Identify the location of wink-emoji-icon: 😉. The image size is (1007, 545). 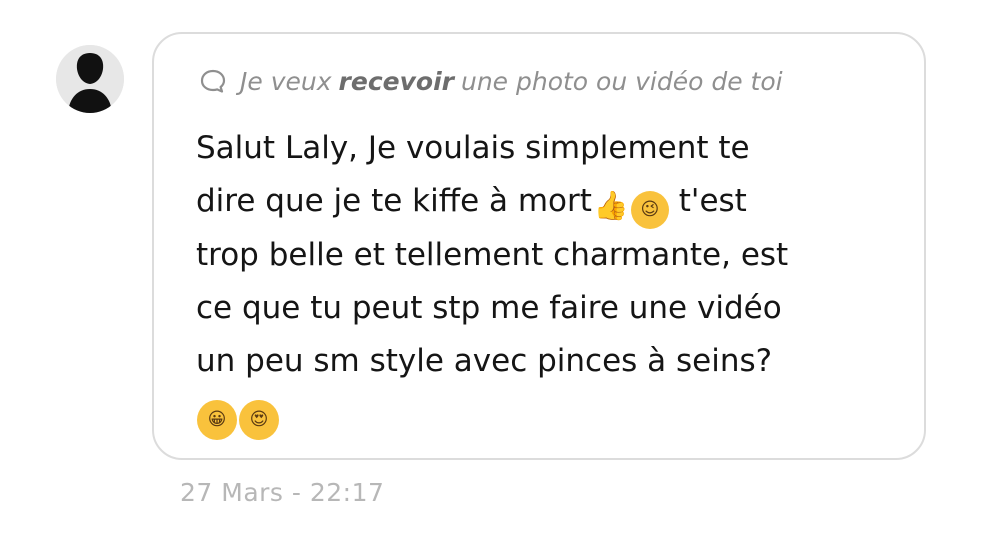
(649, 209).